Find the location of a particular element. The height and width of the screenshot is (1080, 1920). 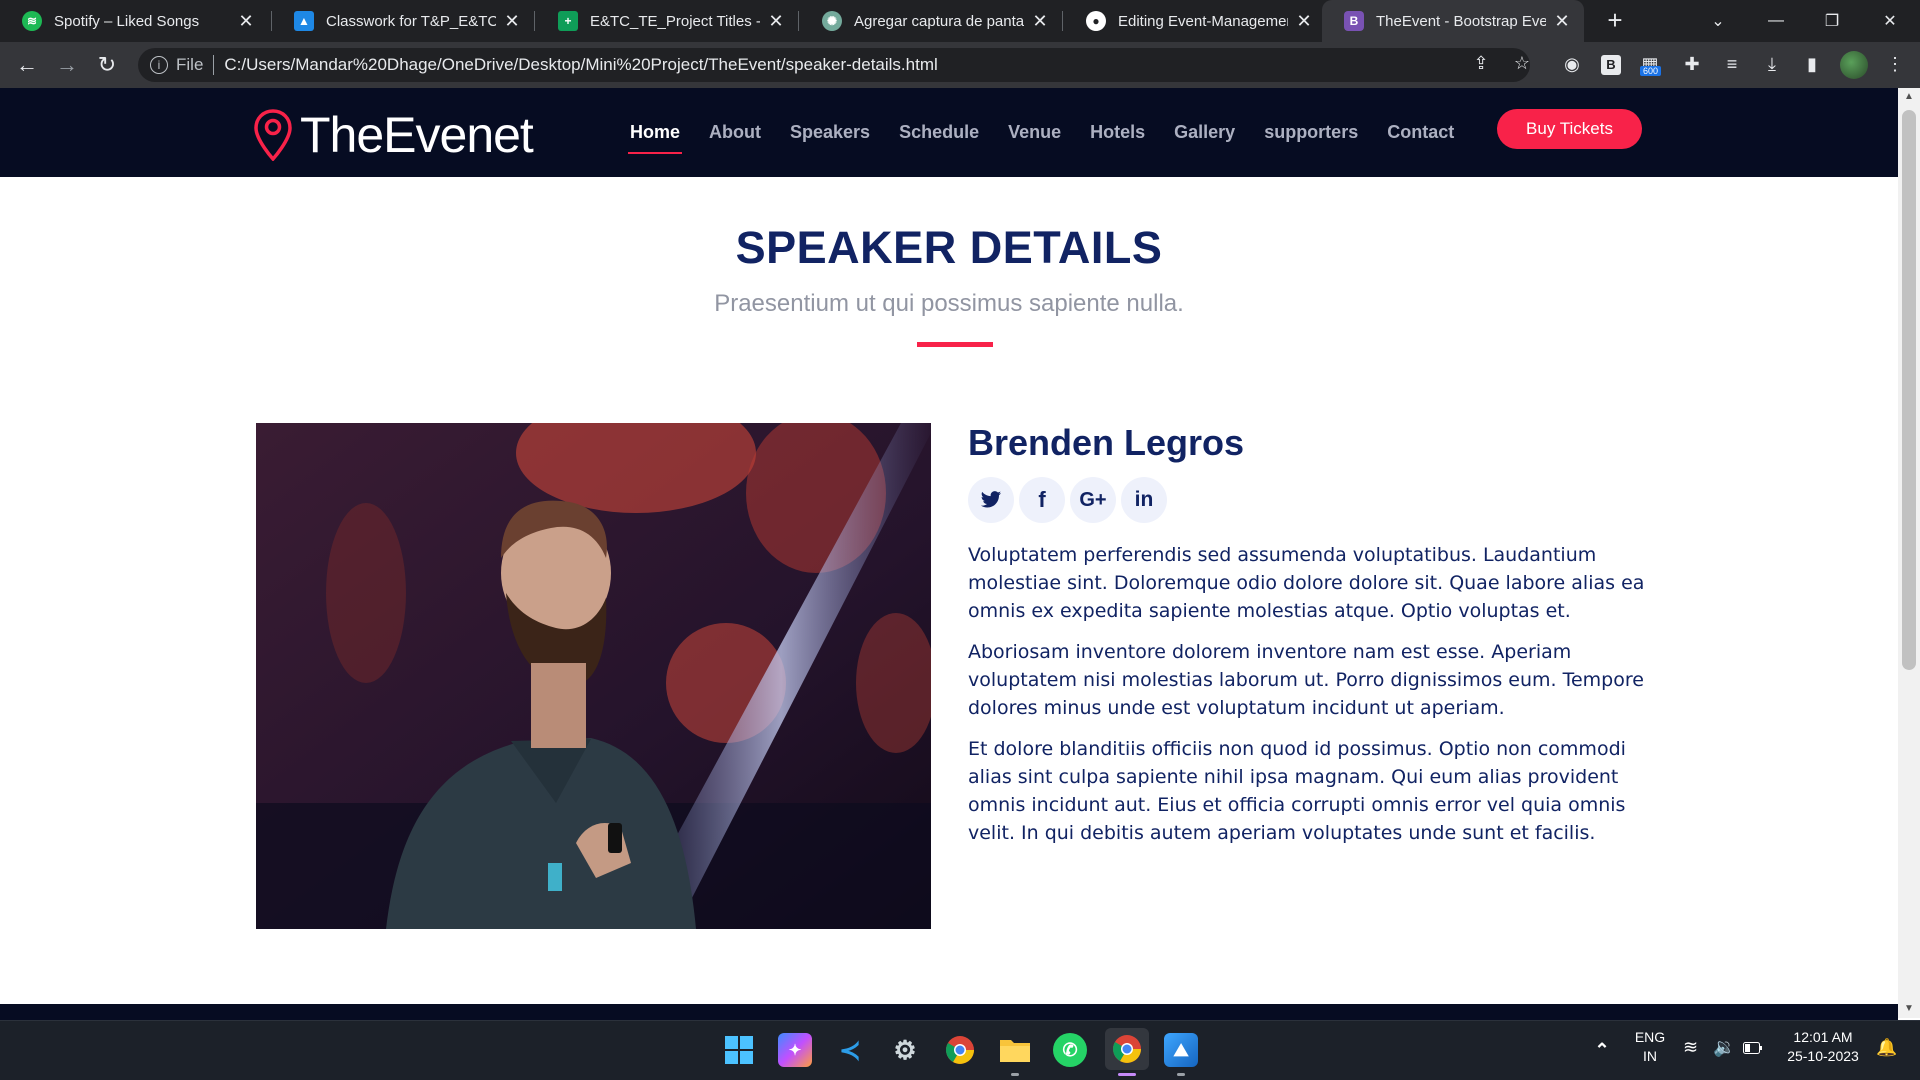

page-title: SPEAKER DETAILS is located at coordinates (949, 247).